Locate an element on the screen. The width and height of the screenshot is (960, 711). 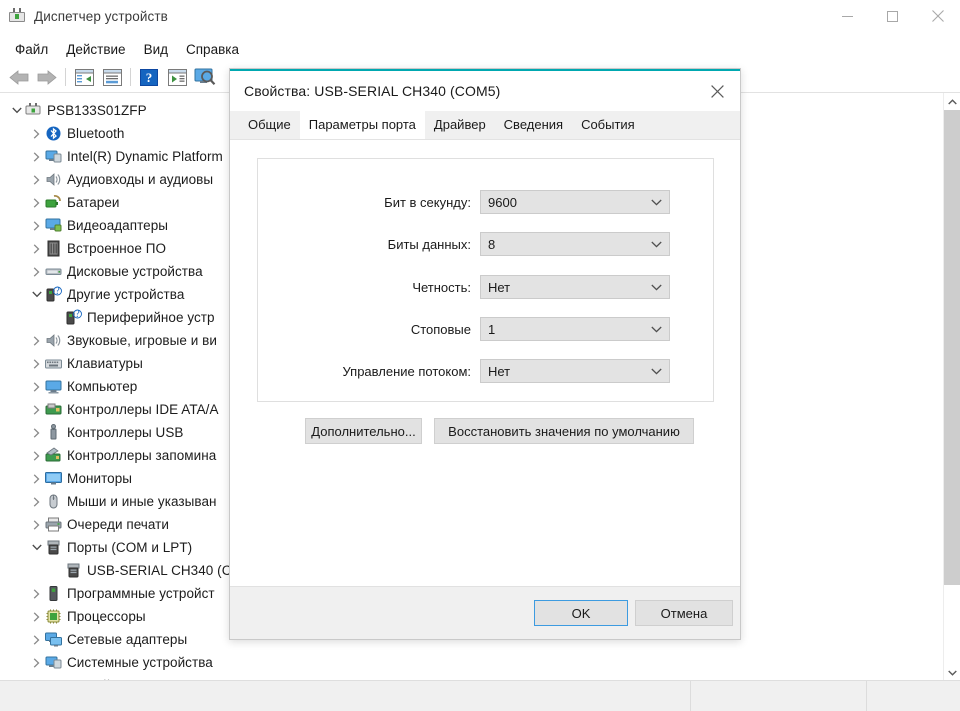
scan-hardware-changes-icon is located at coordinates (177, 77).